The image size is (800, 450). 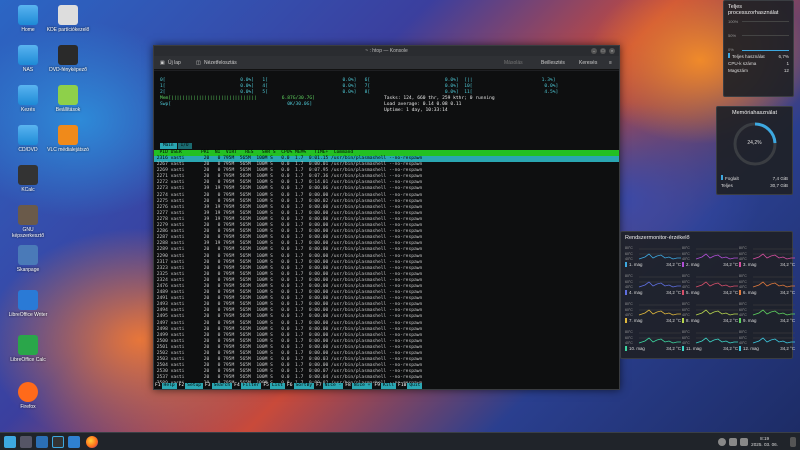 I want to click on core-sensor: 80°C 60°C 40°C 12. mag 34,2 °C, so click(x=767, y=341).